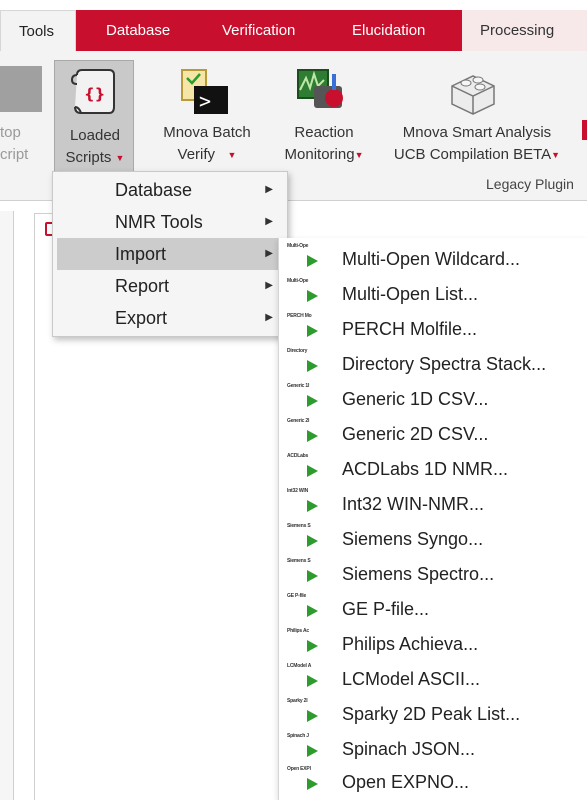 Image resolution: width=587 pixels, height=800 pixels. I want to click on tab-tools: Tools, so click(38, 30).